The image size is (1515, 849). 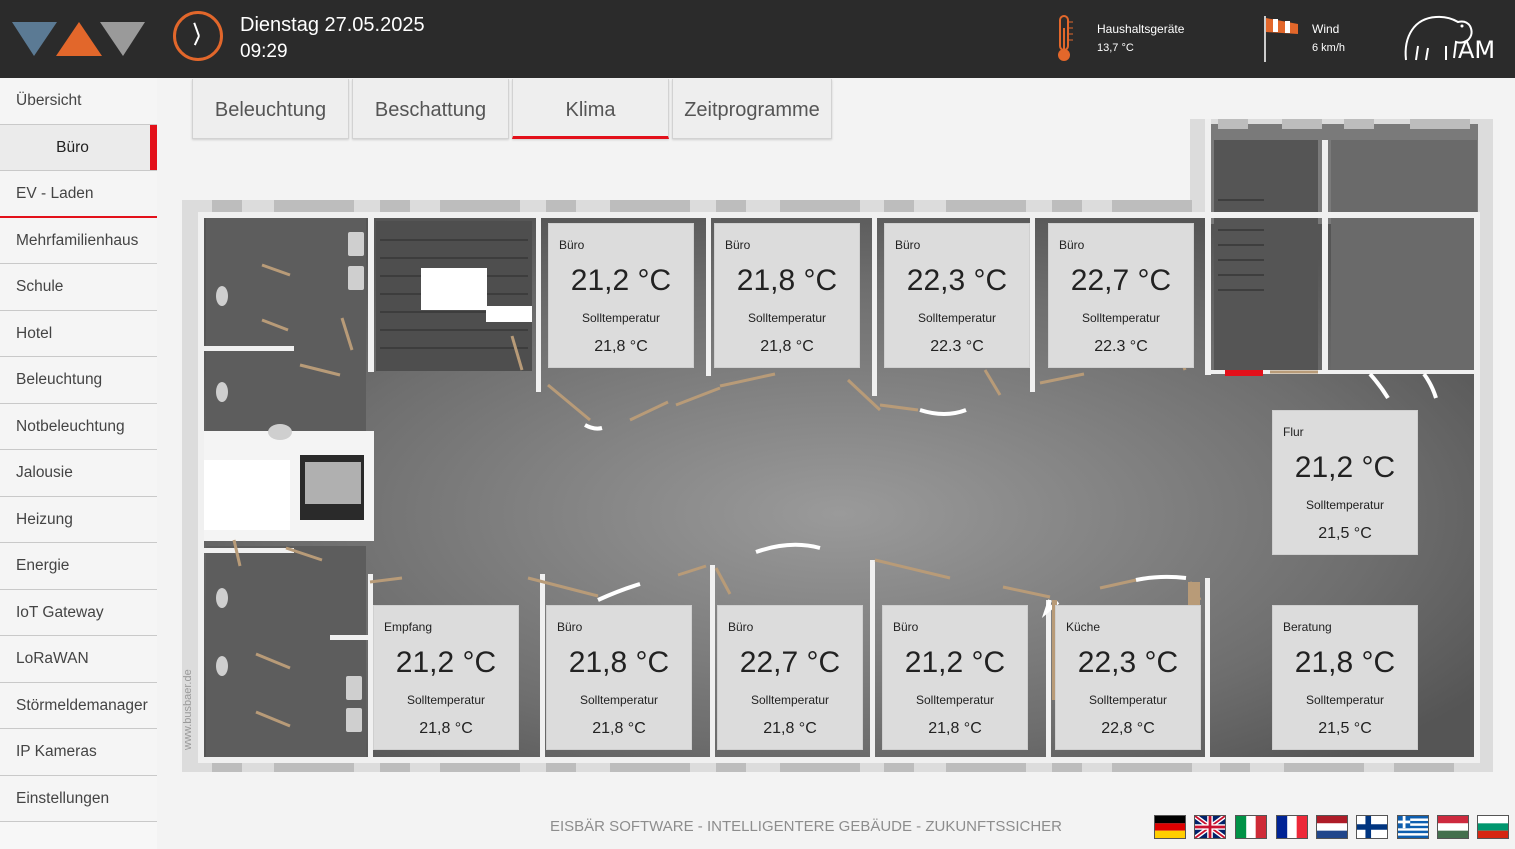 I want to click on room-card-beratung: Beratung 21,8 °C Solltemperatur 21,5 °C, so click(x=1345, y=677).